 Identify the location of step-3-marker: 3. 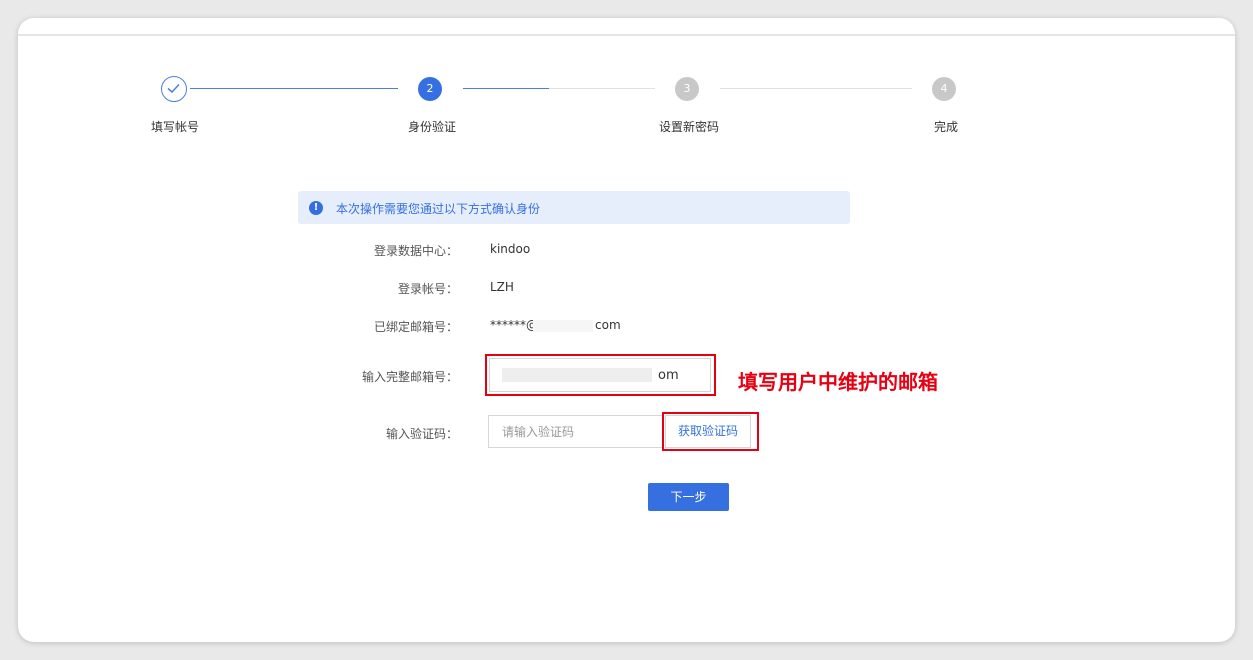
(687, 89).